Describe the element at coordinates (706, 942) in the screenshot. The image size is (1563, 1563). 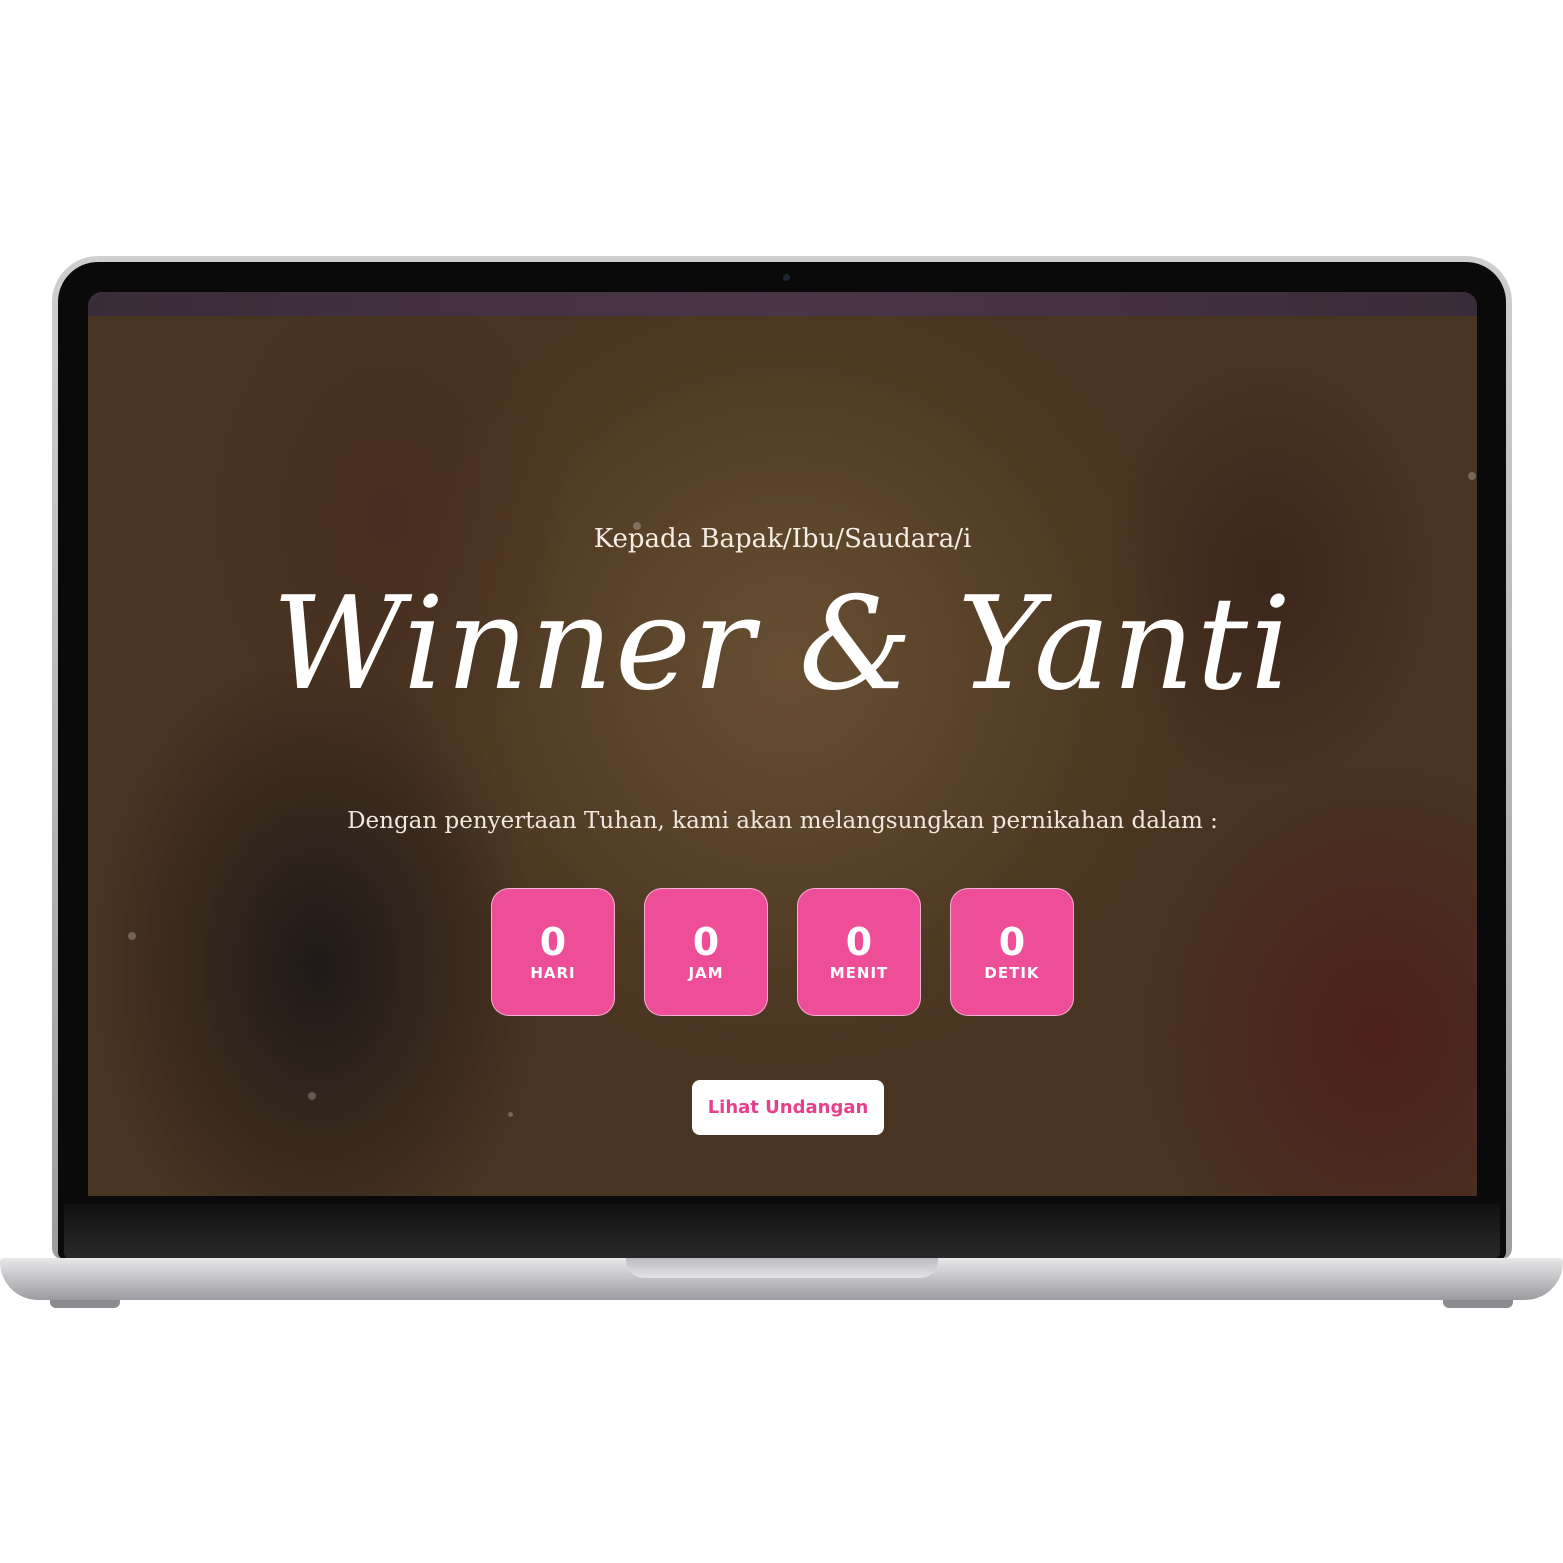
I see `countdown-hours-value: 0` at that location.